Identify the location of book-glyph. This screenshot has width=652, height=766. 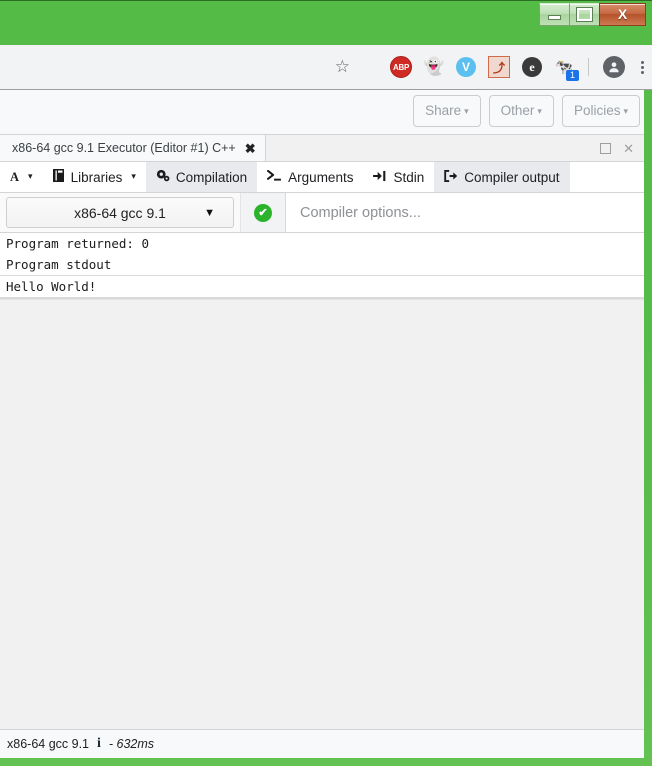
(58, 176).